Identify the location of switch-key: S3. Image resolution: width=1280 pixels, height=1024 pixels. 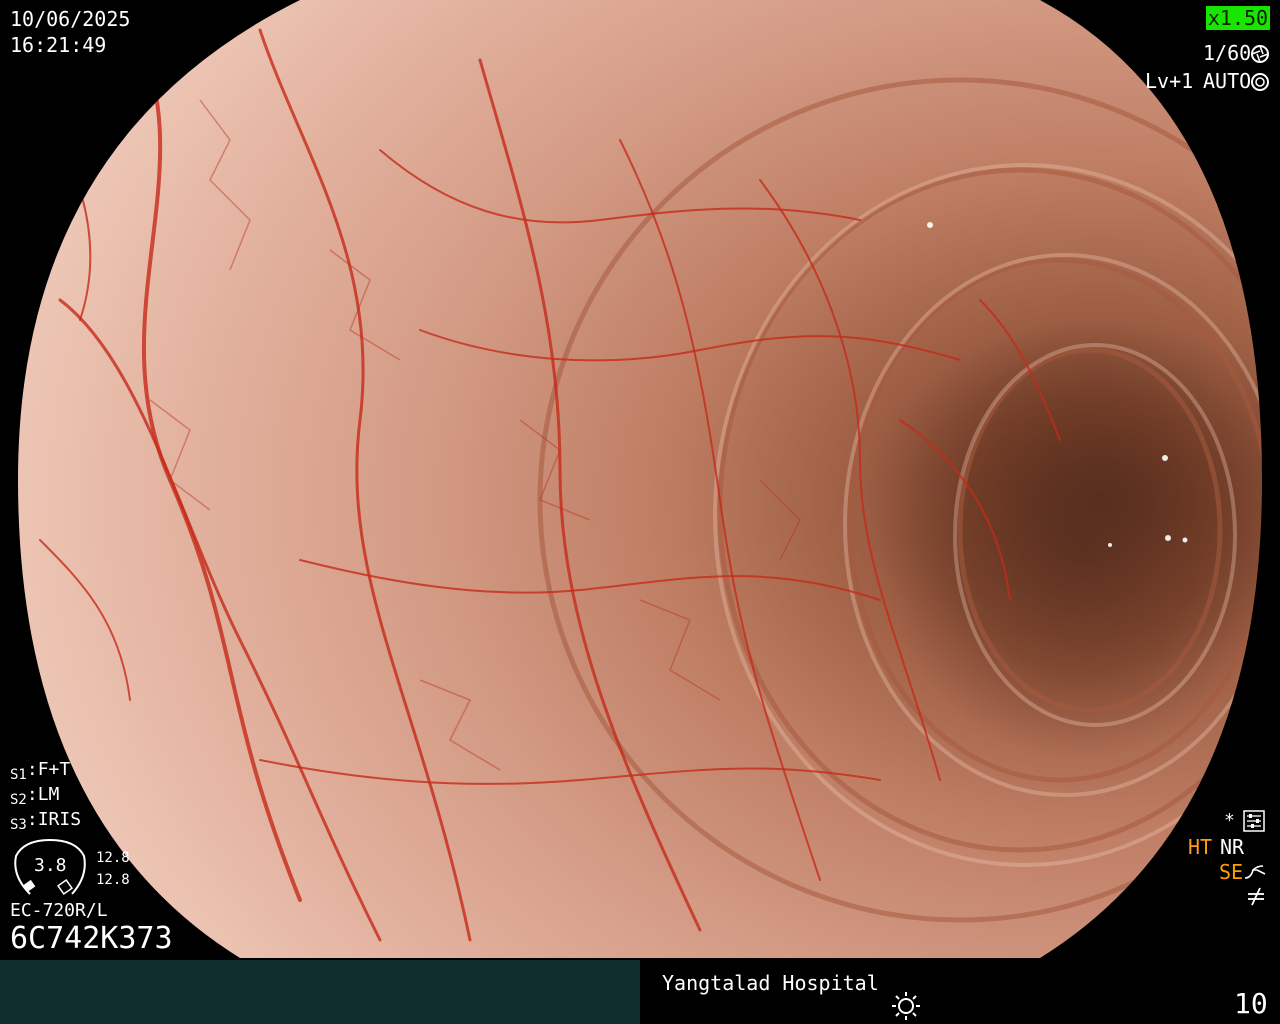
(18, 825).